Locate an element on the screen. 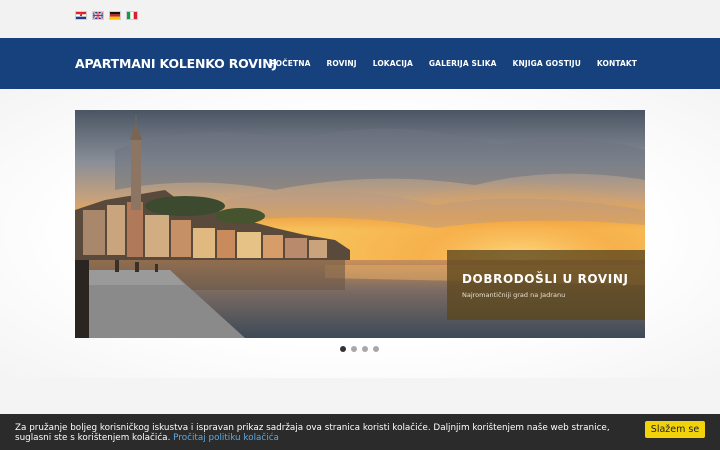  language-switcher is located at coordinates (106, 15).